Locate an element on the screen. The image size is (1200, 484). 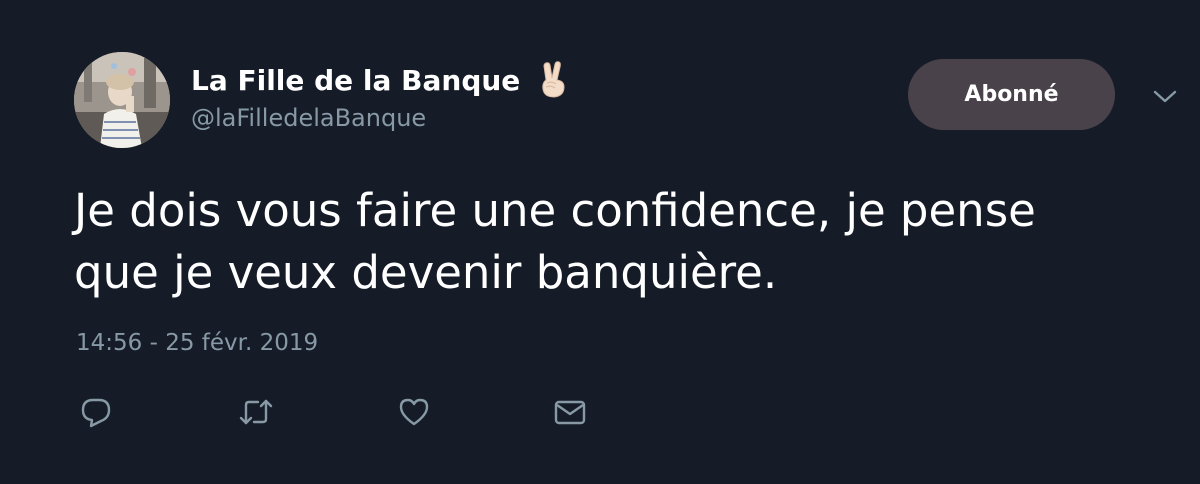
reply-icon is located at coordinates (96, 412).